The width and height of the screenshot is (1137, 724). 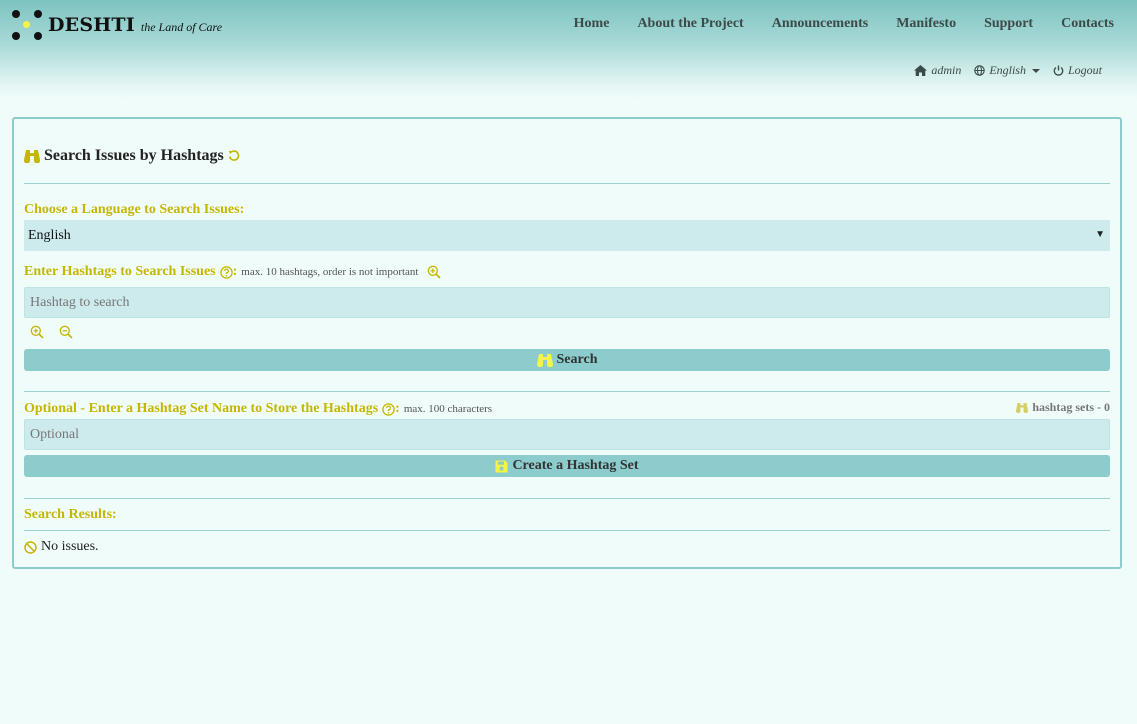 I want to click on create-button-label: Create a Hashtag Set, so click(x=575, y=465).